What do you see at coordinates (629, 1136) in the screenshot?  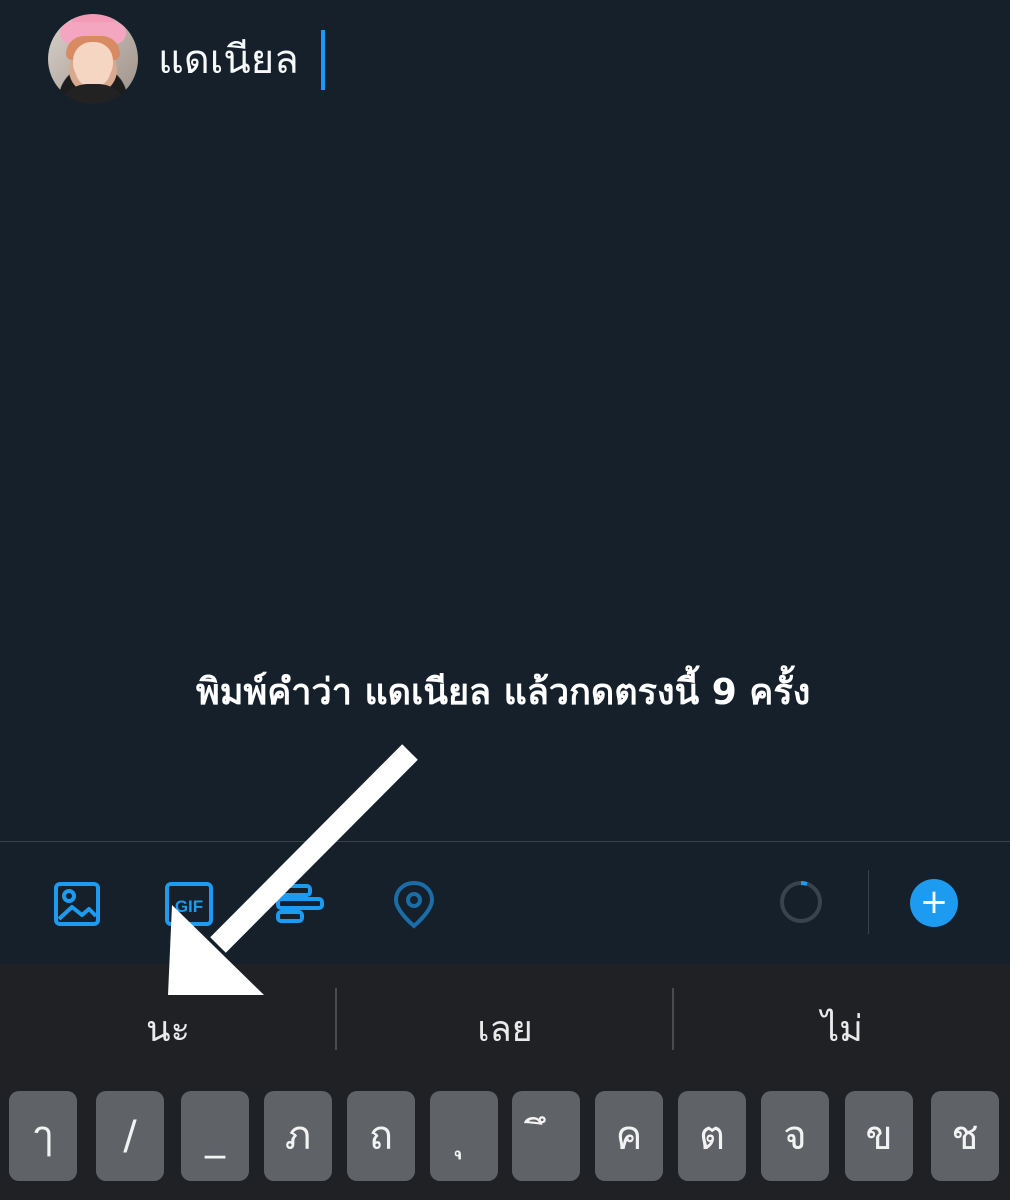 I see `key: ค` at bounding box center [629, 1136].